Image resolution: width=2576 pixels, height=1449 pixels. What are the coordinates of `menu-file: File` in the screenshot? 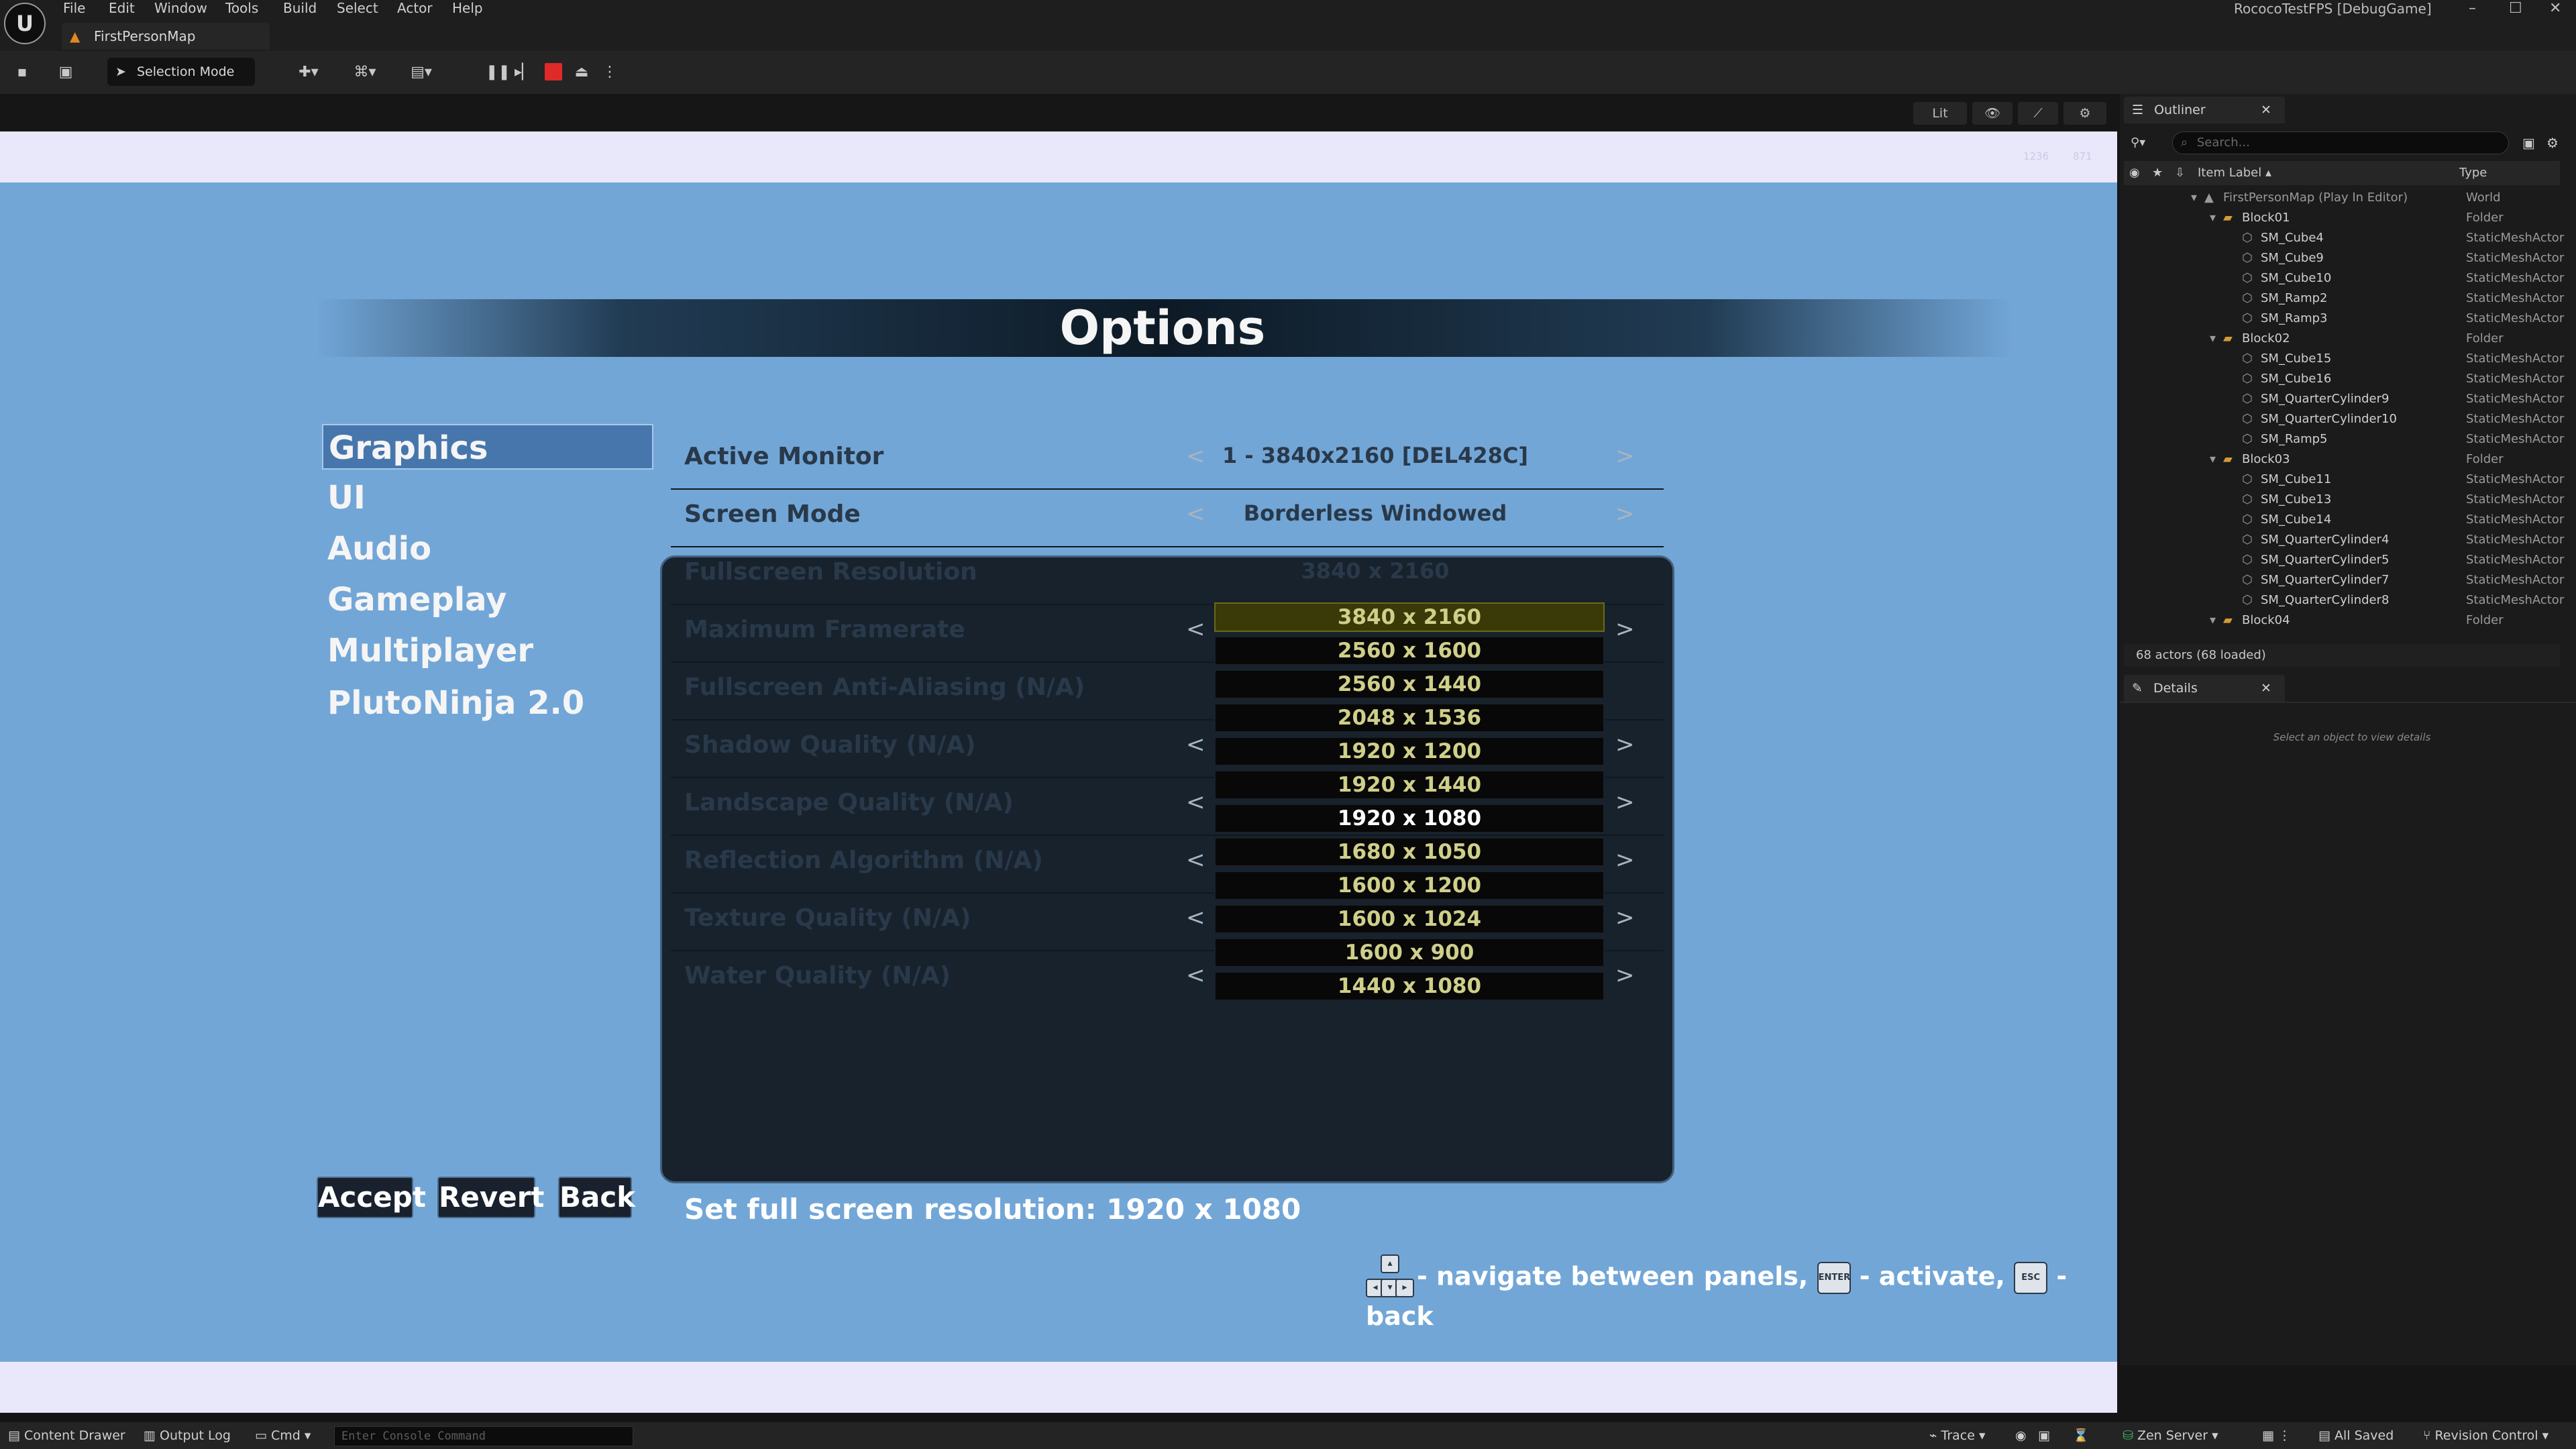 It's located at (74, 8).